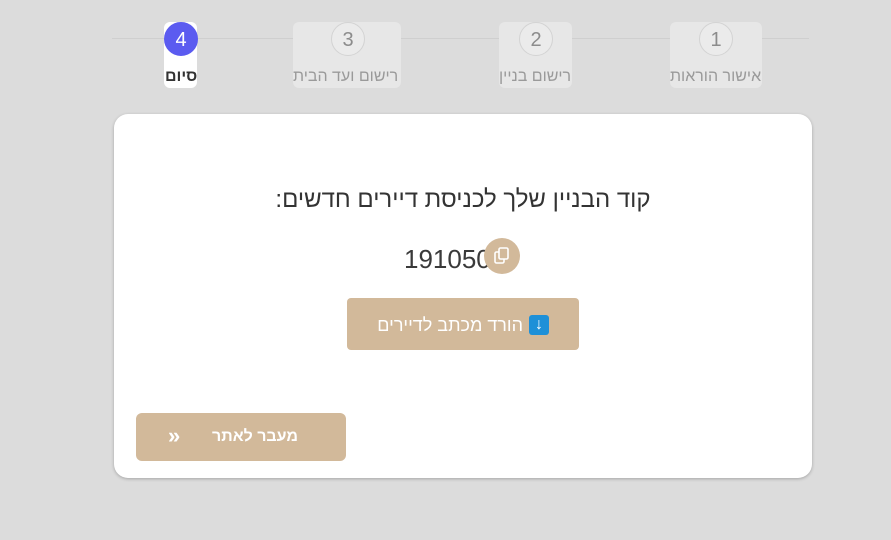 The width and height of the screenshot is (891, 540). I want to click on step-2: 2 רישום בניין, so click(535, 55).